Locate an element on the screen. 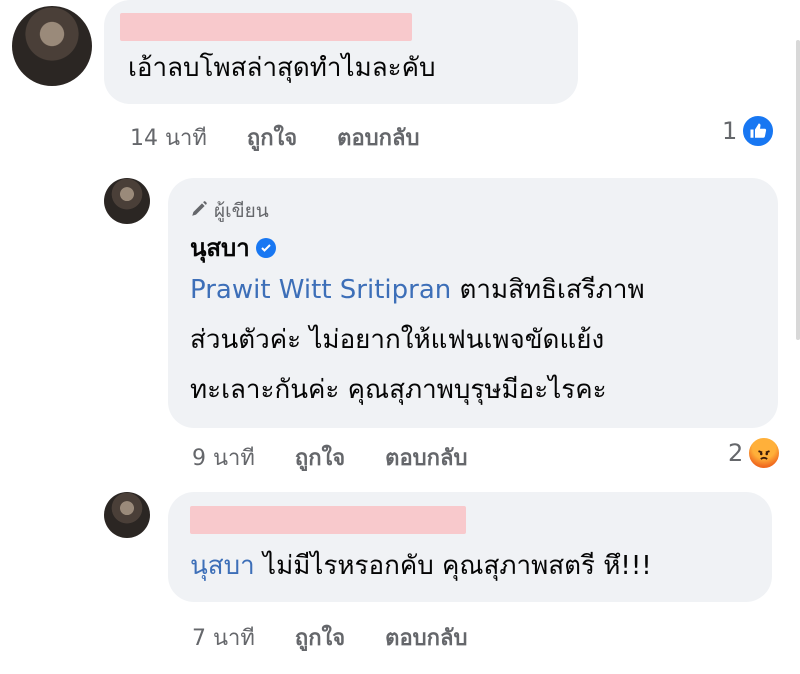 Image resolution: width=800 pixels, height=674 pixels. comment-time: 9 นาที is located at coordinates (223, 457).